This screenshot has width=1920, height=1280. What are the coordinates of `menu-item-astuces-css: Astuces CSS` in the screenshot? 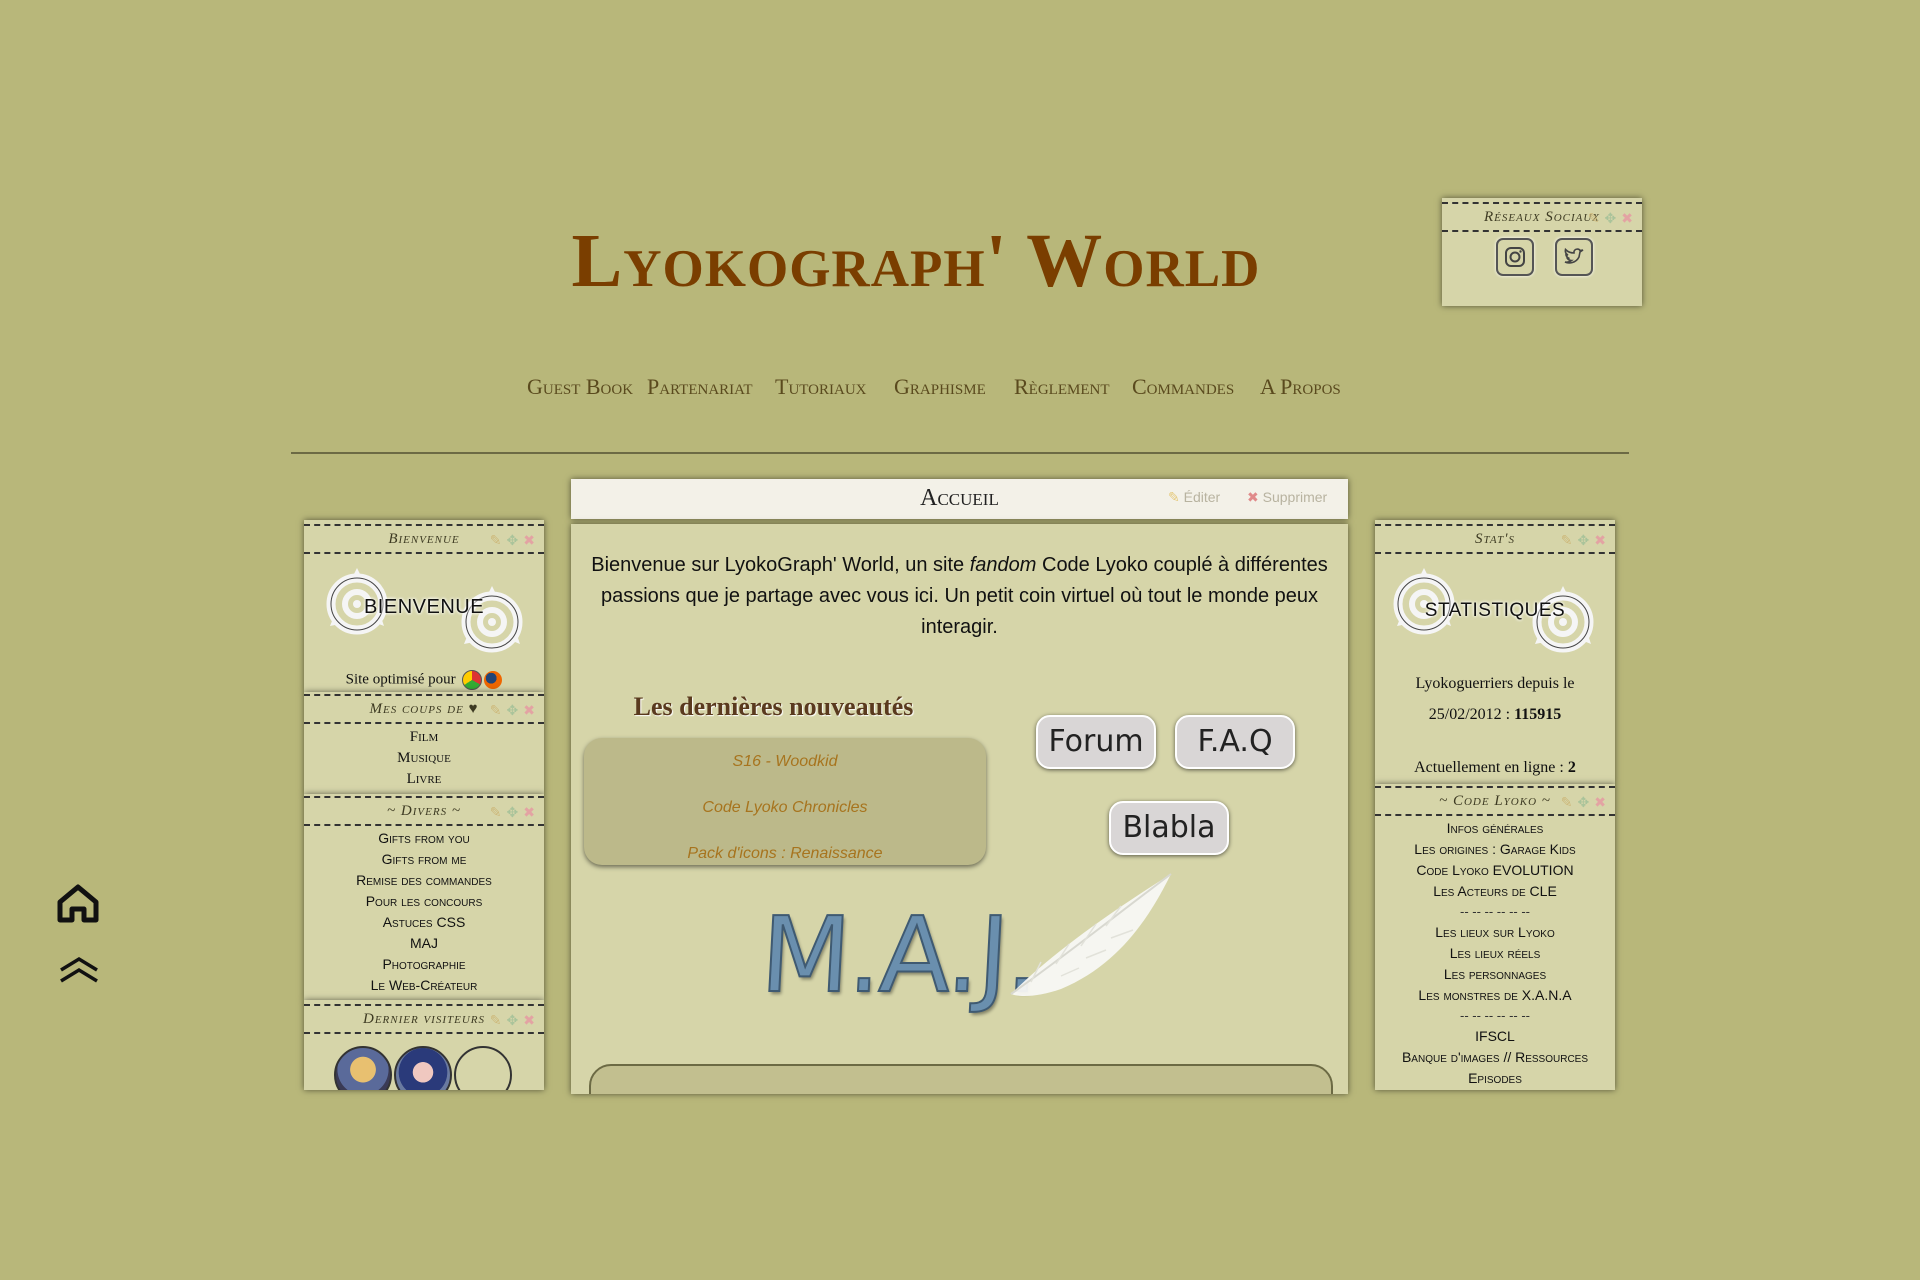 It's located at (424, 922).